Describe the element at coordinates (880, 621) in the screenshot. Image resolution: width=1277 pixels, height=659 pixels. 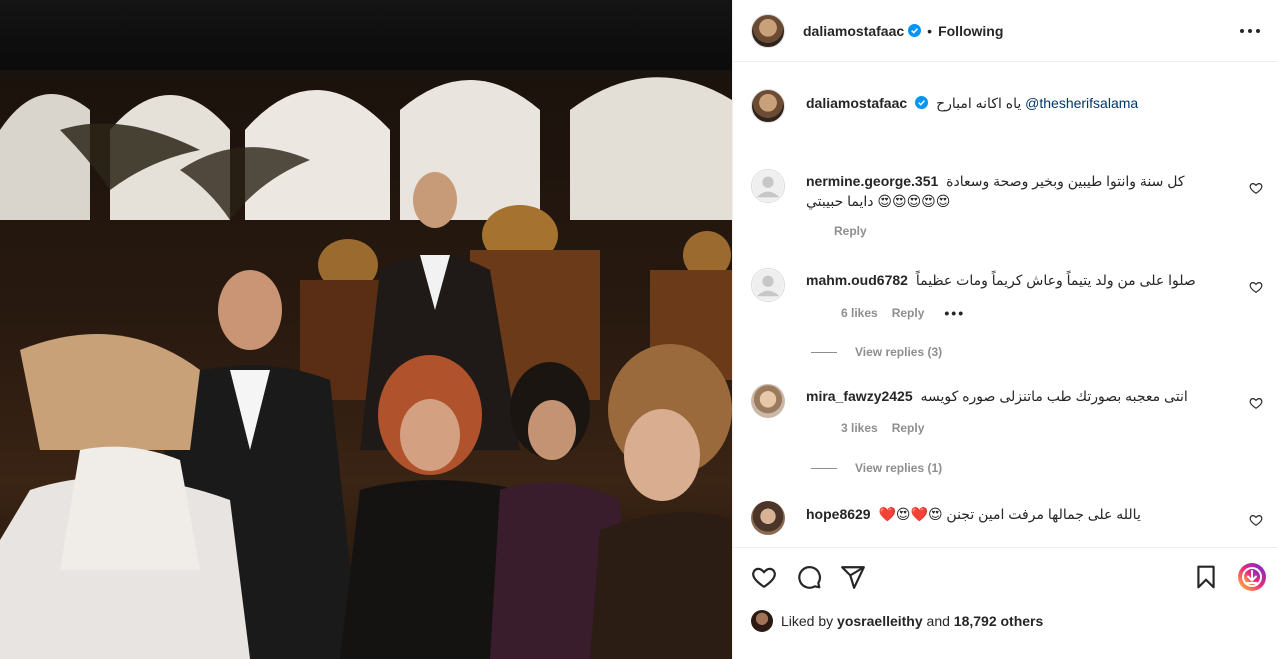
I see `liker-username: yosraelleithy` at that location.